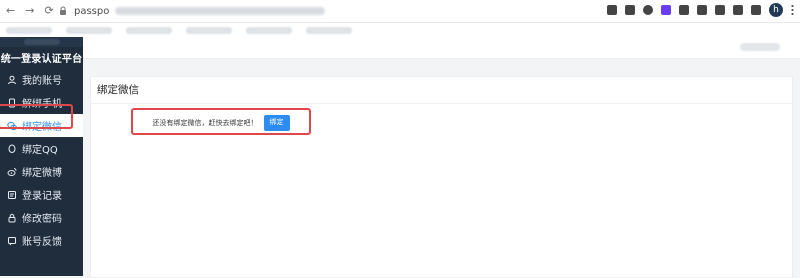 Image resolution: width=800 pixels, height=278 pixels. Describe the element at coordinates (760, 47) in the screenshot. I see `user-info` at that location.